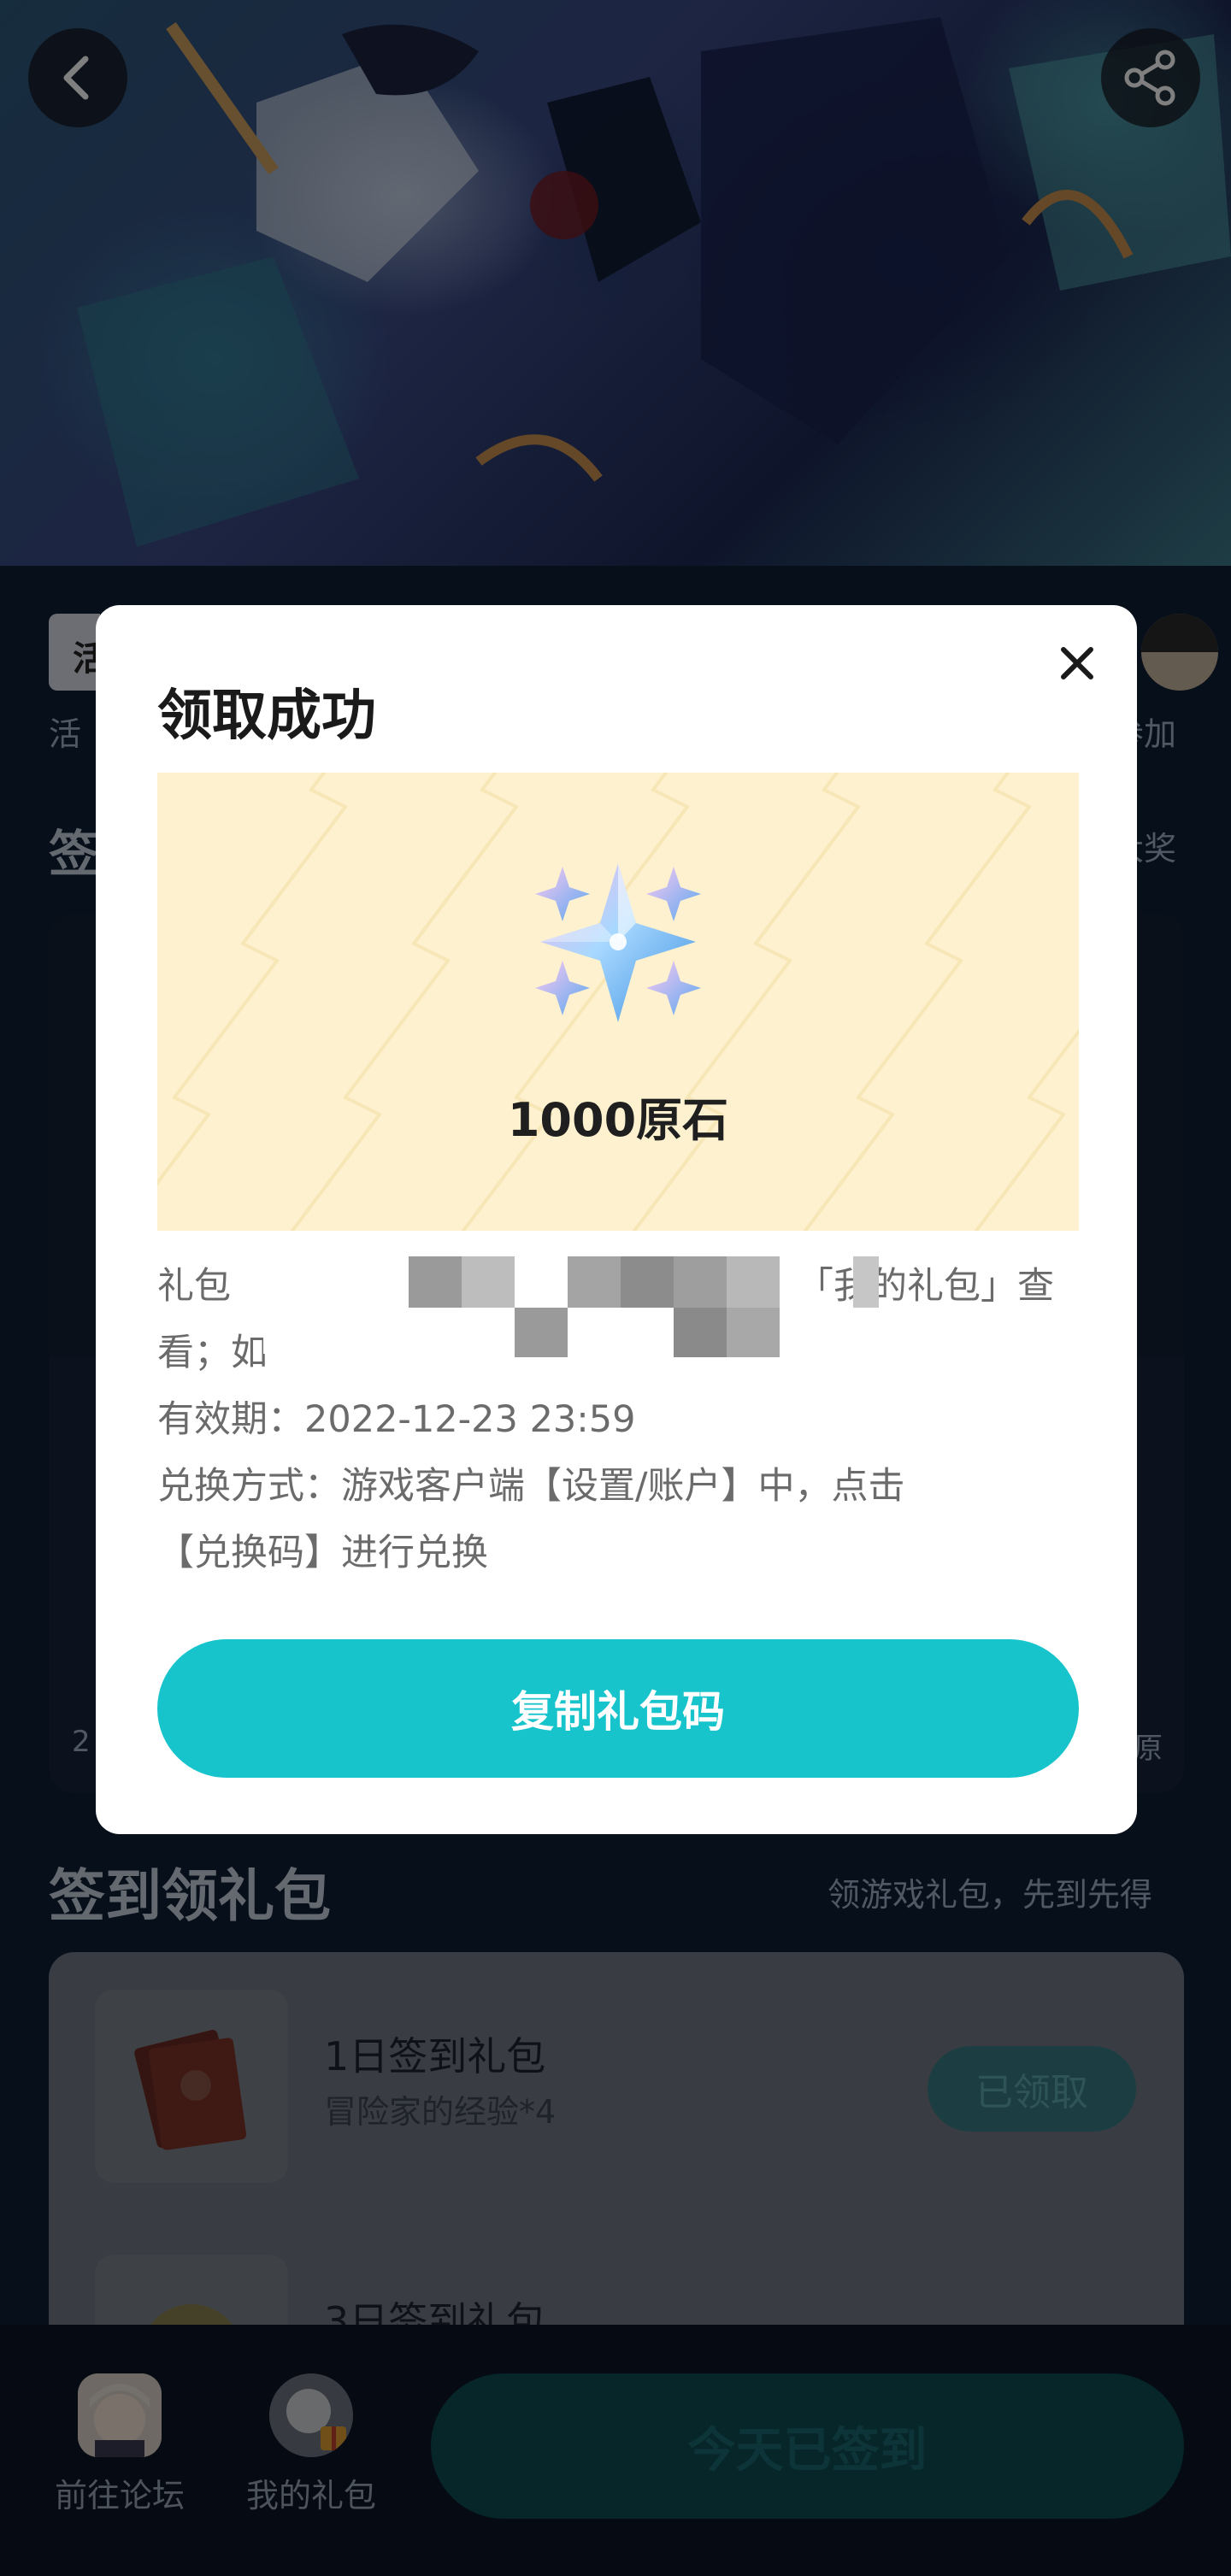 The image size is (1231, 2576). Describe the element at coordinates (571, 1303) in the screenshot. I see `redacted-code` at that location.